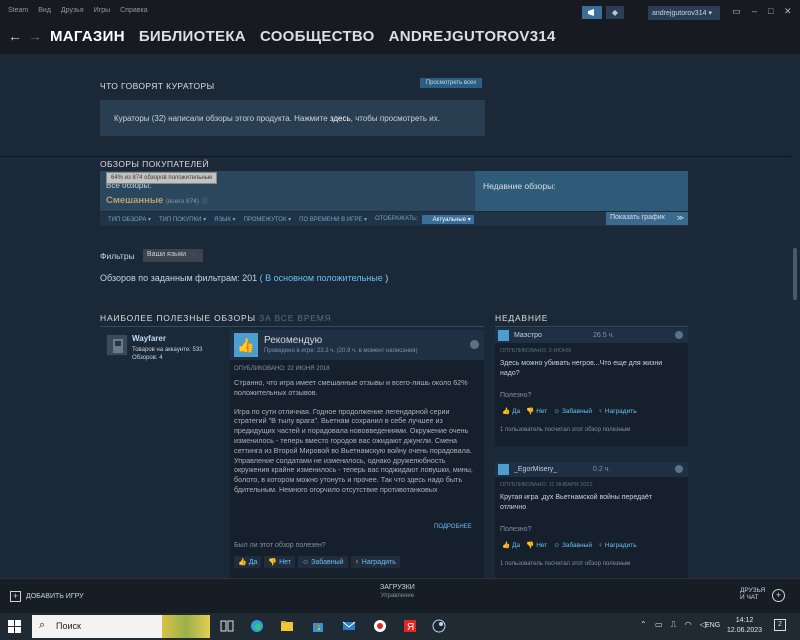 The image size is (800, 640). Describe the element at coordinates (688, 624) in the screenshot. I see `wifi-icon: ◠` at that location.